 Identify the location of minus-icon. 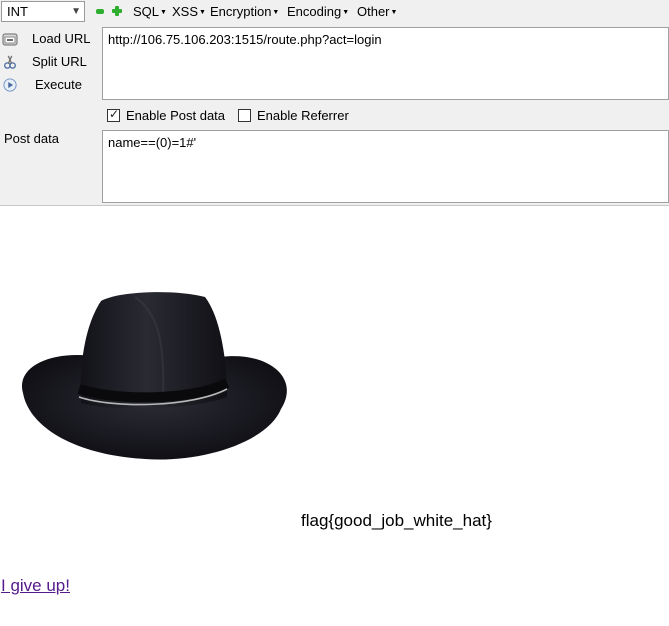
(100, 11).